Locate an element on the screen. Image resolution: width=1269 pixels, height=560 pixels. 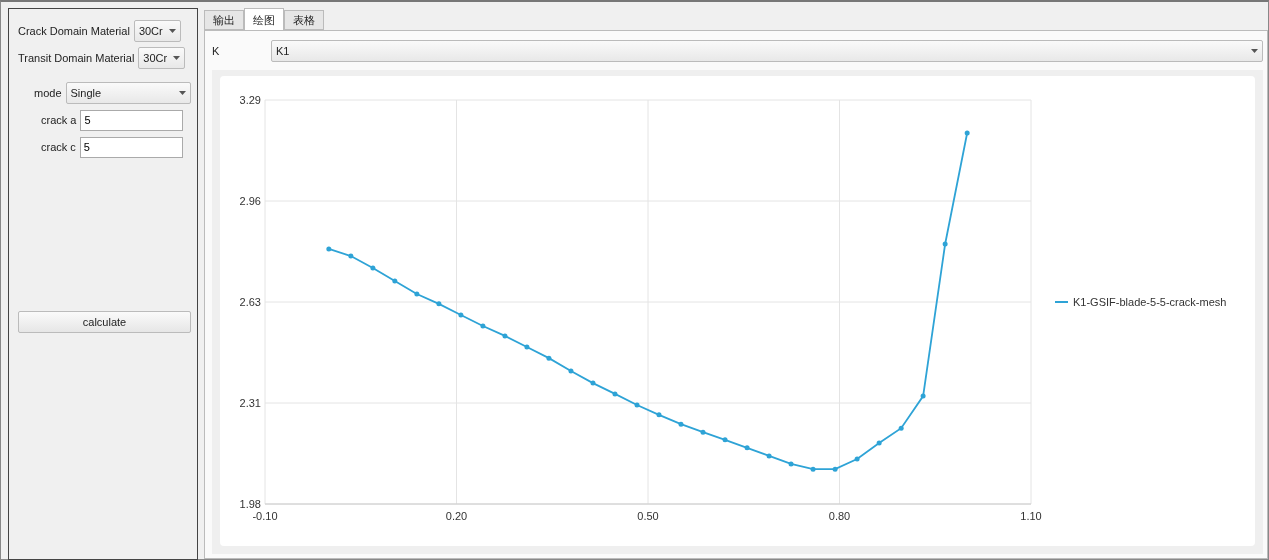
field-label: crack a is located at coordinates (59, 120).